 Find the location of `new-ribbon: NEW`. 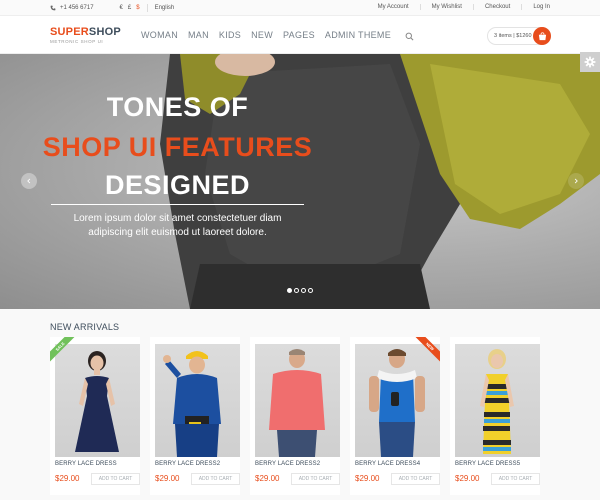

new-ribbon: NEW is located at coordinates (427, 350).